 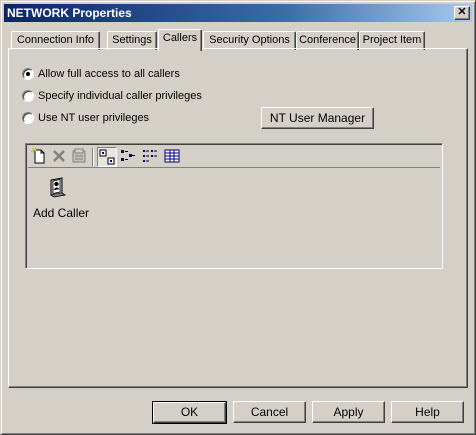 What do you see at coordinates (55, 40) in the screenshot?
I see `tab-label: Connection Info` at bounding box center [55, 40].